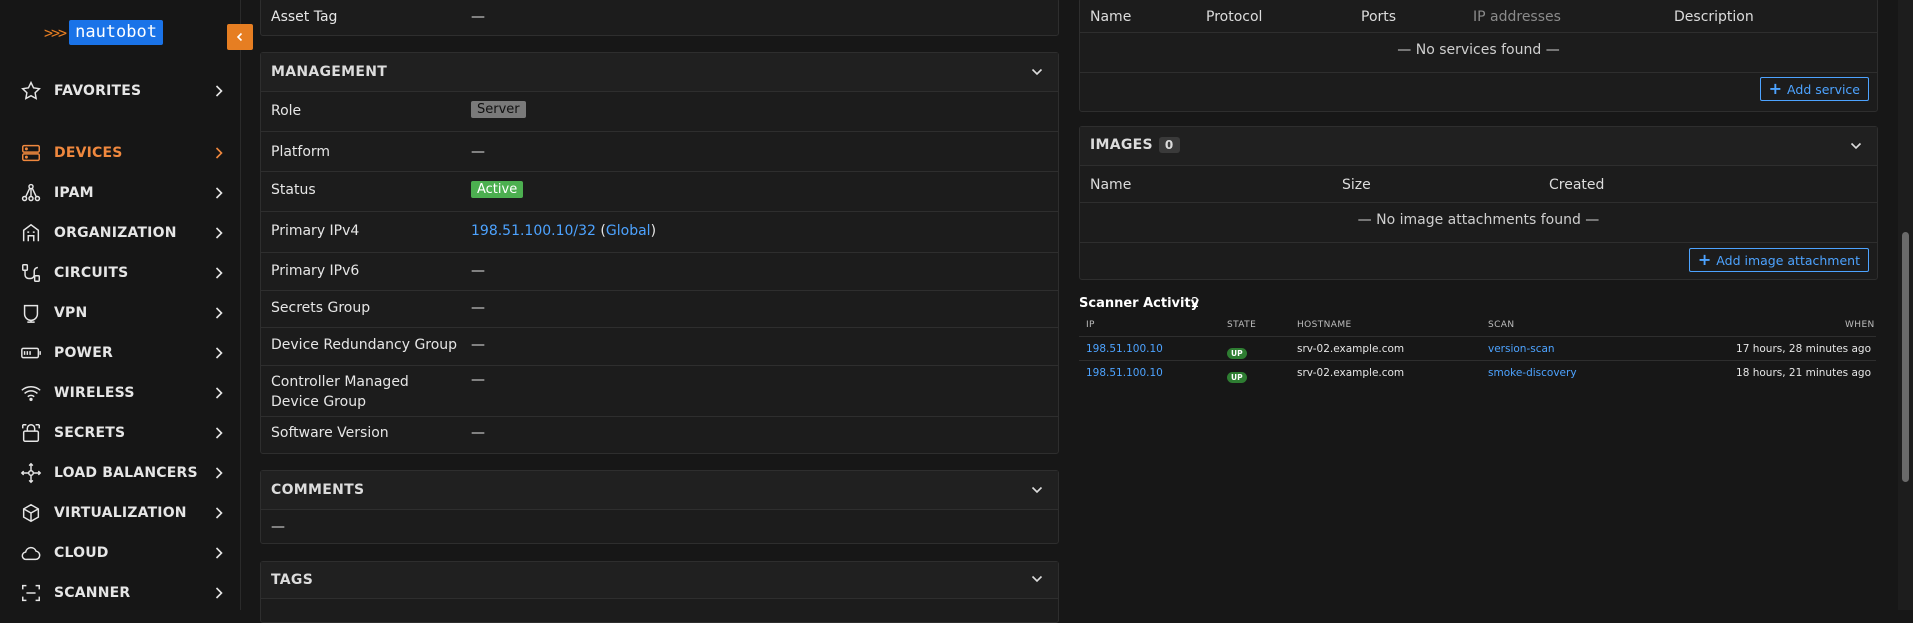 The width and height of the screenshot is (1913, 623). I want to click on sidebar-item-organization: ORGANIZATION, so click(120, 233).